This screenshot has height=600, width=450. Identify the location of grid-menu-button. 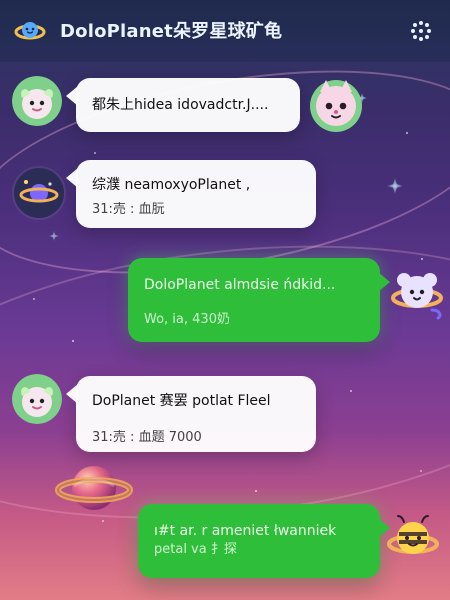
(421, 31).